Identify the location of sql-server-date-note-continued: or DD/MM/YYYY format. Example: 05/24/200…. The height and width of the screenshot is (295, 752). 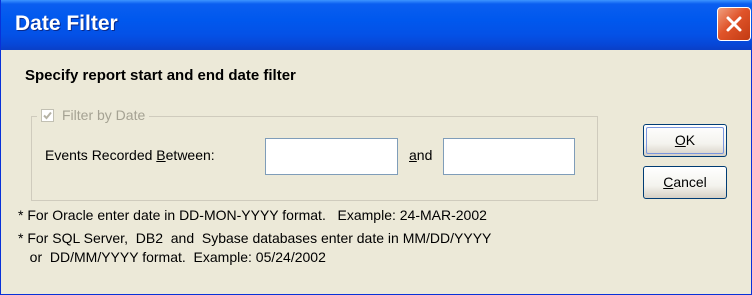
(172, 257).